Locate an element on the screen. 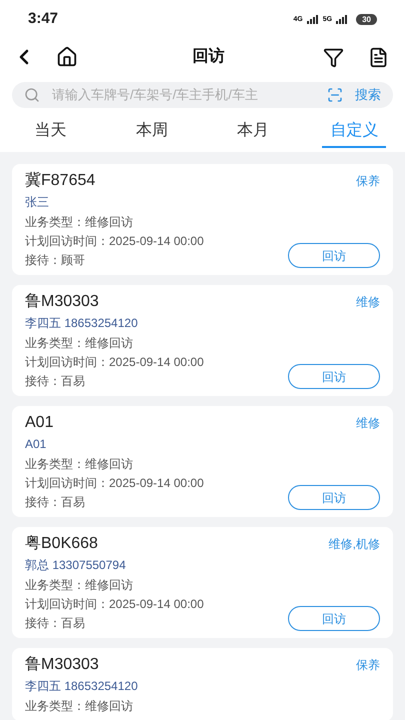 Image resolution: width=405 pixels, height=720 pixels. tab: 当天 is located at coordinates (50, 132).